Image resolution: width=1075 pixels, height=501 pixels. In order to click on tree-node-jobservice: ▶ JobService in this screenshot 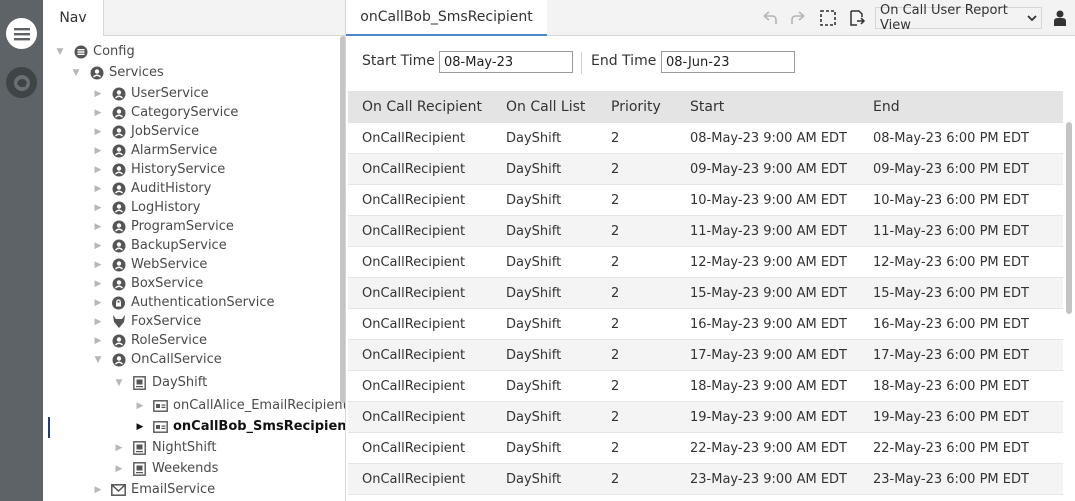, I will do `click(145, 131)`.